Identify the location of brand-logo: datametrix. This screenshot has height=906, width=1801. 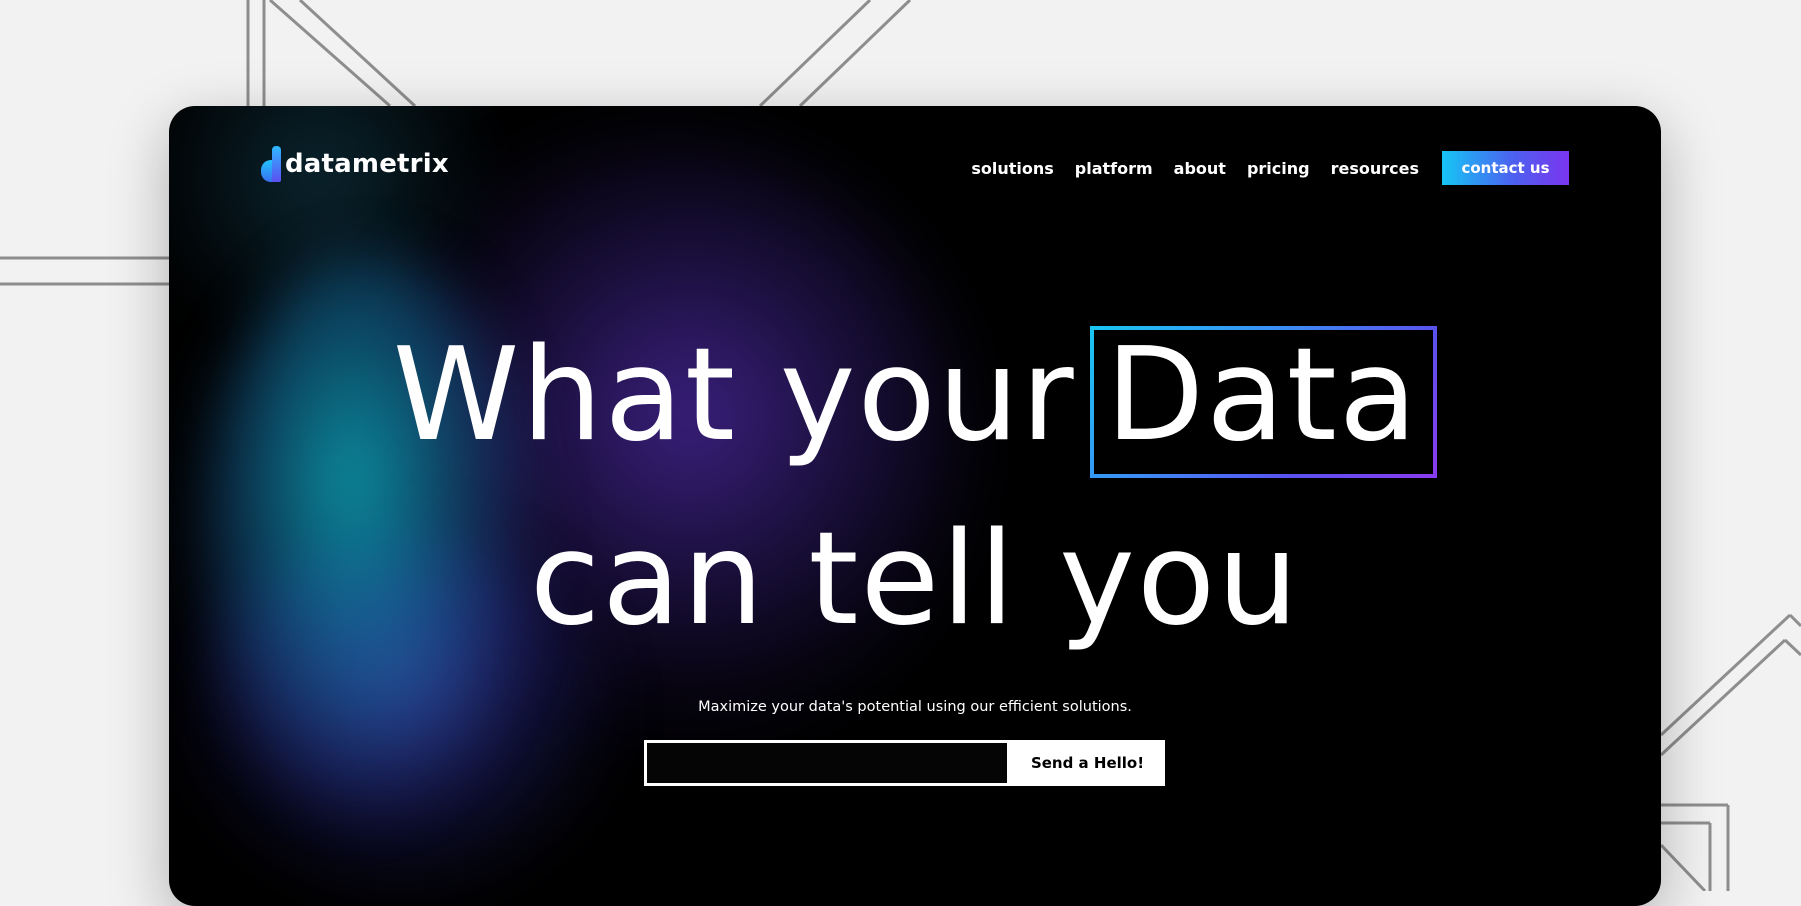
(354, 164).